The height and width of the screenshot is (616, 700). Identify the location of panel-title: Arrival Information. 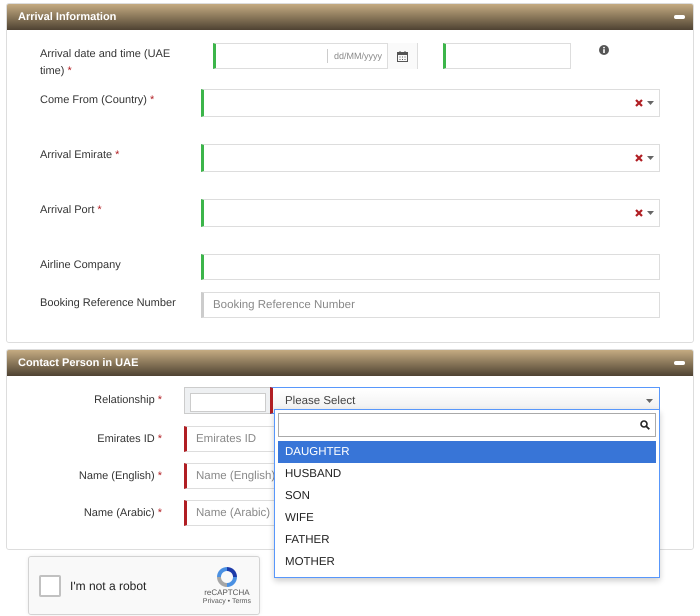
(67, 17).